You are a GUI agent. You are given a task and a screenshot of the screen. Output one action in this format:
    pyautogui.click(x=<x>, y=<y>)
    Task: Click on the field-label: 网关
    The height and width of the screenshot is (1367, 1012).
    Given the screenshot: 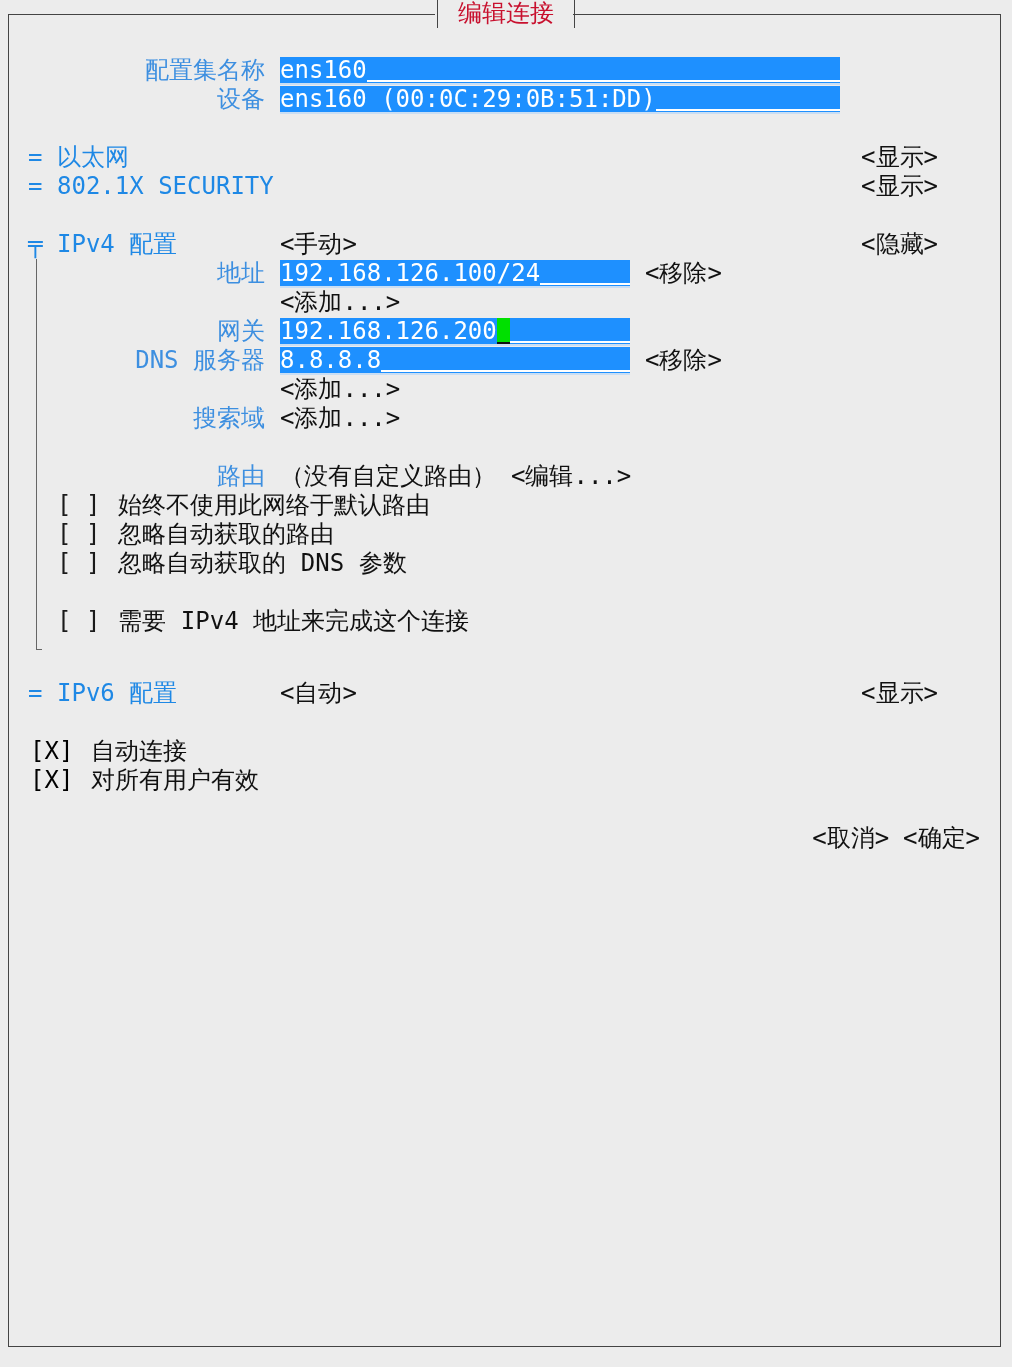 What is the action you would take?
    pyautogui.click(x=241, y=331)
    